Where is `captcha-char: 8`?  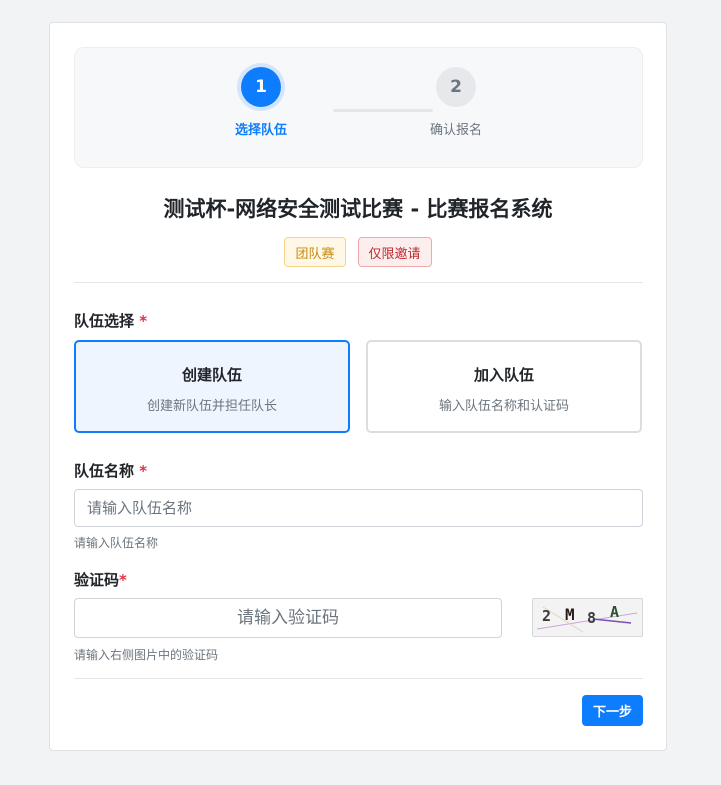 captcha-char: 8 is located at coordinates (591, 618).